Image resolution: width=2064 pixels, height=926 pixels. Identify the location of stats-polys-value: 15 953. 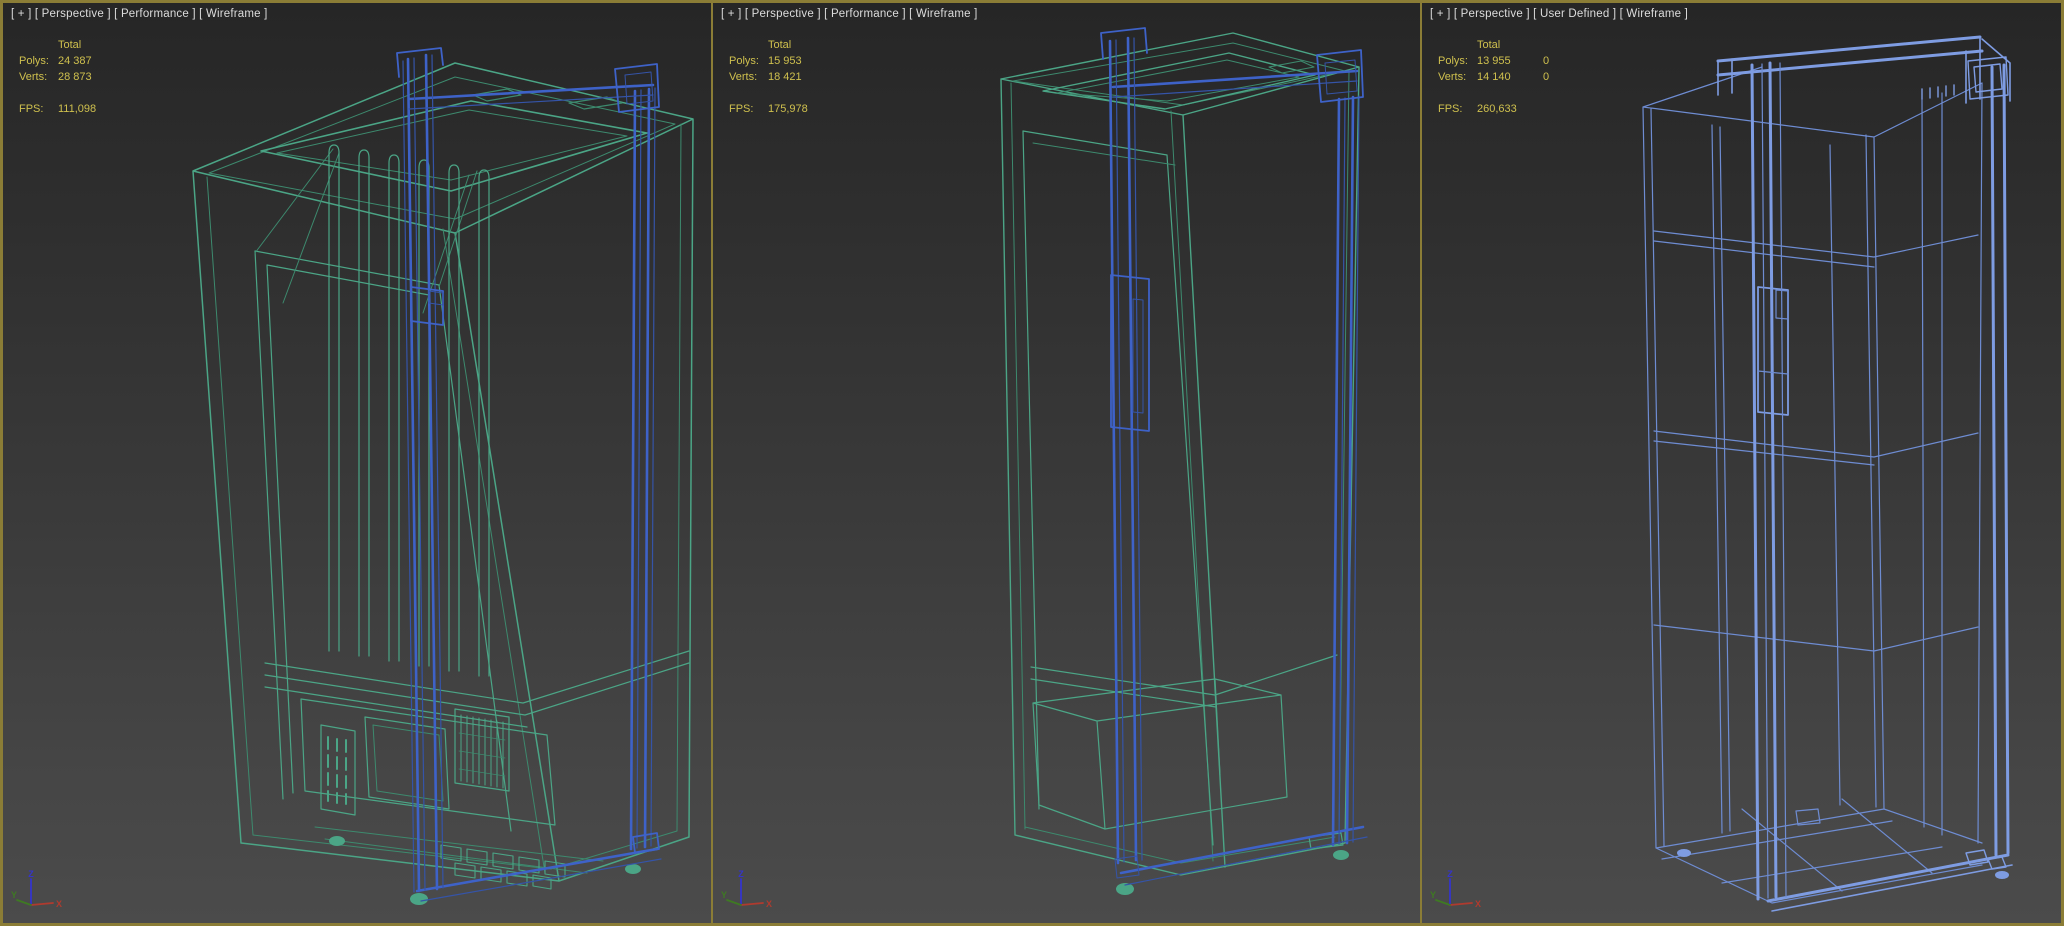
(785, 61).